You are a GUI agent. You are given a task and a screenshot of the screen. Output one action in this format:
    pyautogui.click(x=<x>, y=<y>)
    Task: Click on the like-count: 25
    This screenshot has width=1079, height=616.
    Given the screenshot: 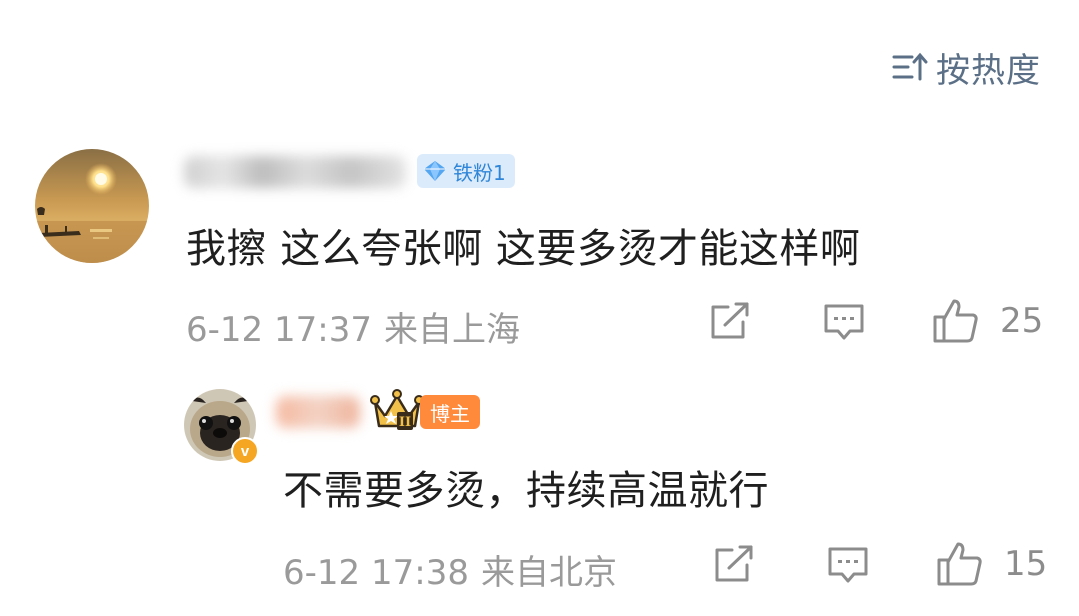 What is the action you would take?
    pyautogui.click(x=1022, y=321)
    